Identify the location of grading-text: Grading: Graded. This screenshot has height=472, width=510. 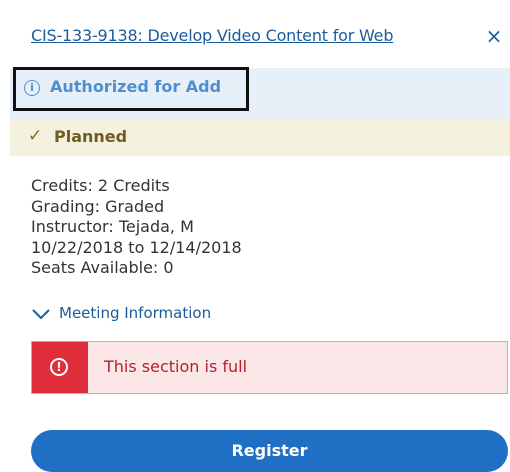
(98, 206).